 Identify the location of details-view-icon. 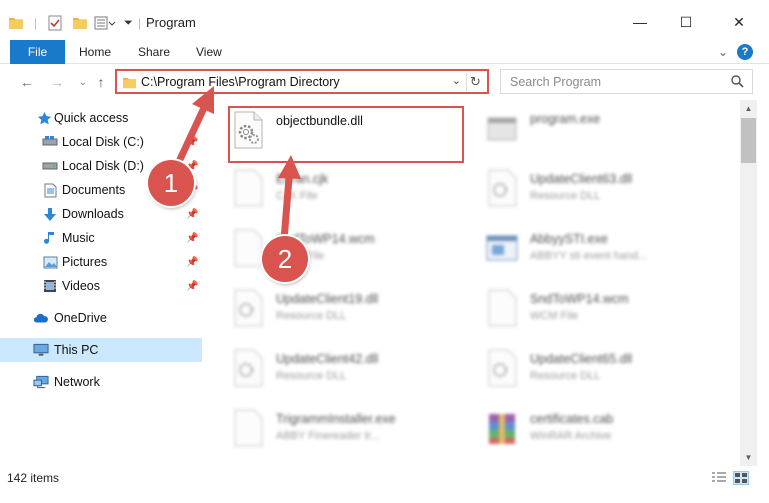
(719, 478).